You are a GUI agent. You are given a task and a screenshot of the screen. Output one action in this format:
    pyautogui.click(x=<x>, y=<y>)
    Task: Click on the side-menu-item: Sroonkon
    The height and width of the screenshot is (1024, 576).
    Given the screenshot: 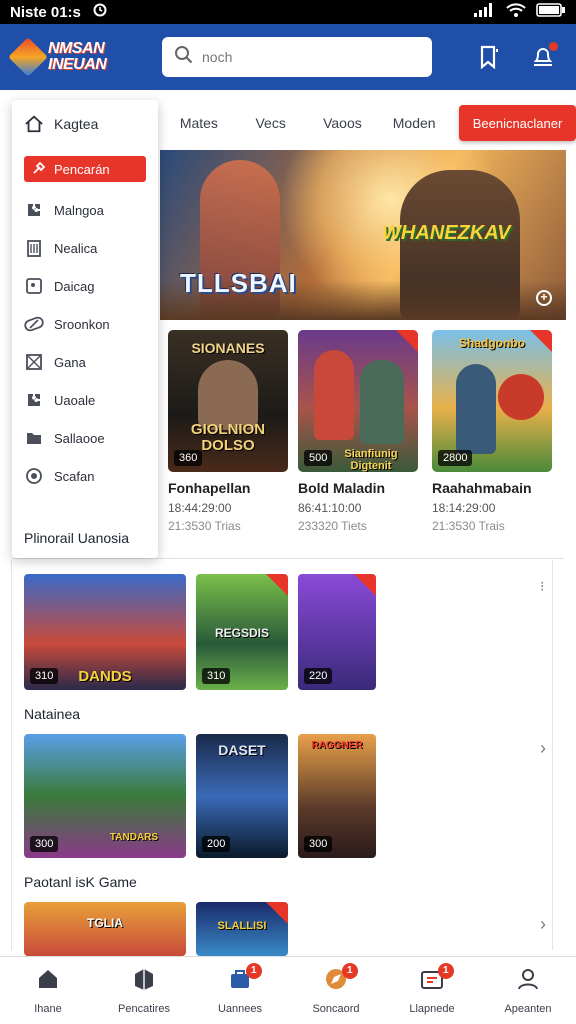 What is the action you would take?
    pyautogui.click(x=89, y=324)
    